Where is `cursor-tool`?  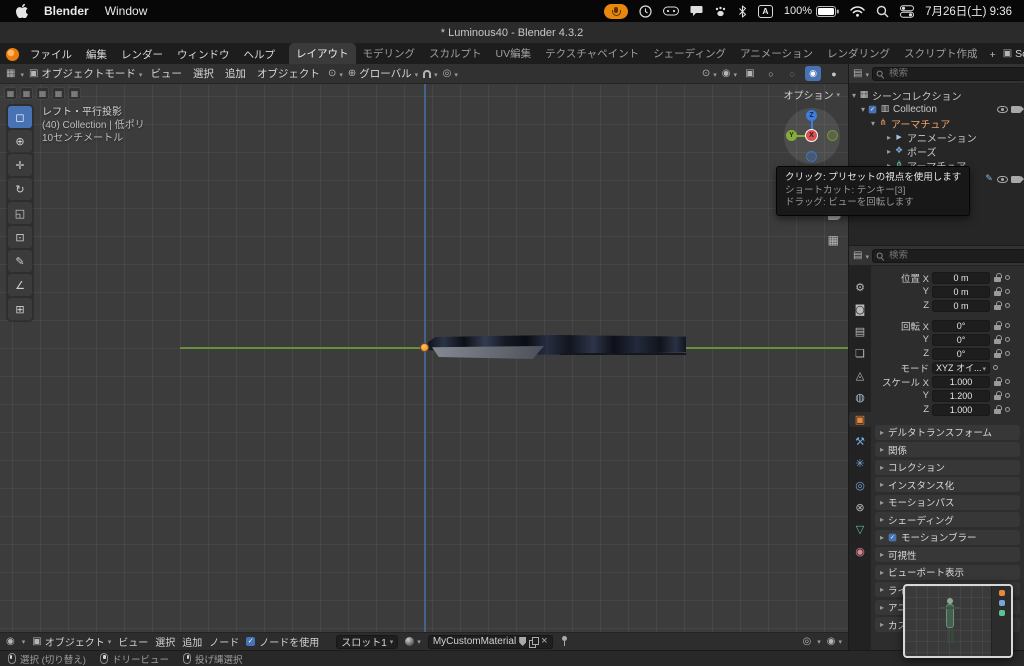
cursor-tool is located at coordinates (20, 141).